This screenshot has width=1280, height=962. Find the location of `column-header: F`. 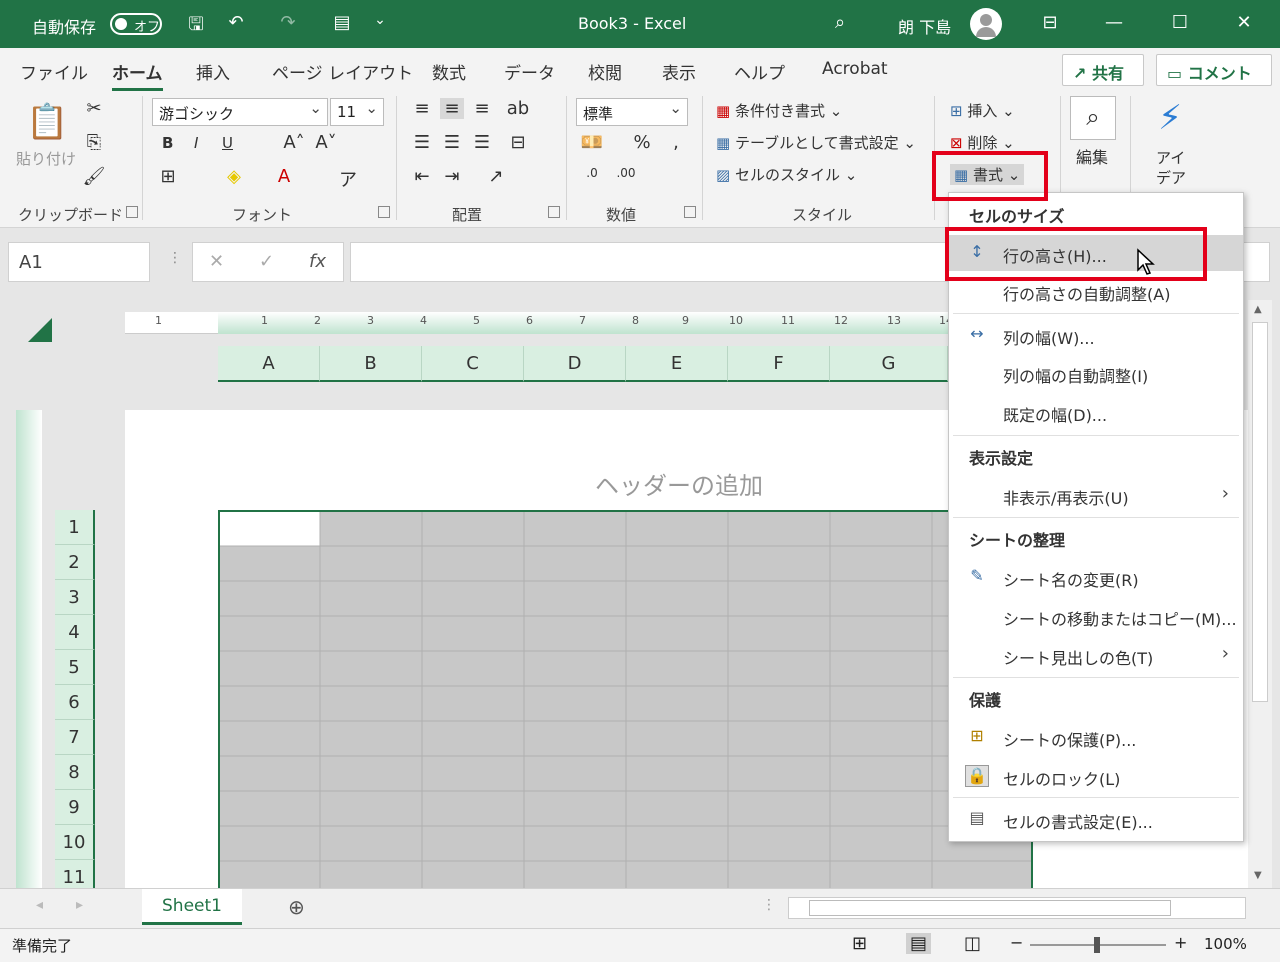

column-header: F is located at coordinates (779, 364).